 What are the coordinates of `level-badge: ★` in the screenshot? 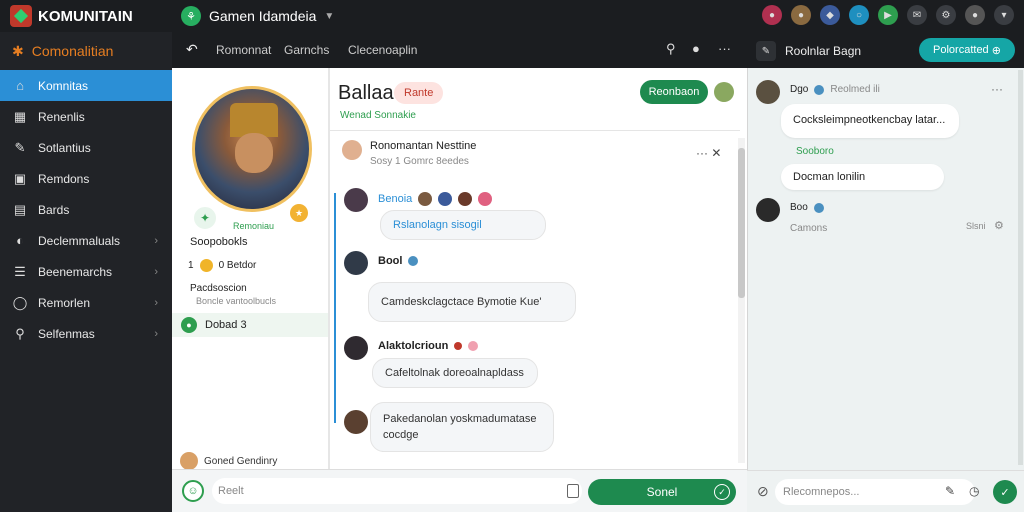 It's located at (299, 213).